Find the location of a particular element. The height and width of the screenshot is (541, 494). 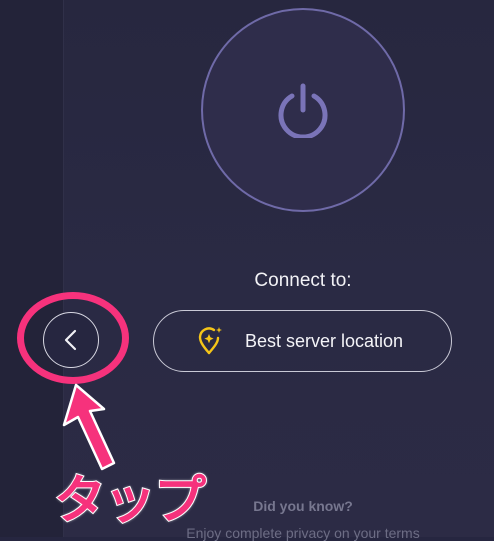

connect-to-label: Connect to: is located at coordinates (303, 280).